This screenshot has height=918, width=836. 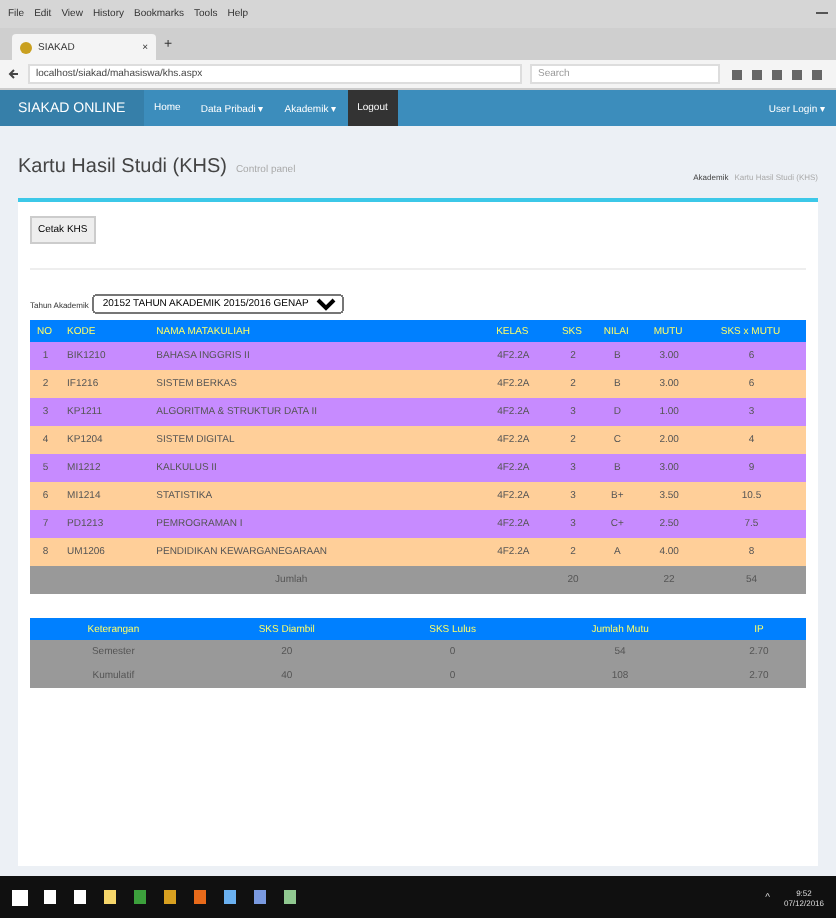 What do you see at coordinates (122, 167) in the screenshot?
I see `page-title: Kartu Hasil Studi (KHS)` at bounding box center [122, 167].